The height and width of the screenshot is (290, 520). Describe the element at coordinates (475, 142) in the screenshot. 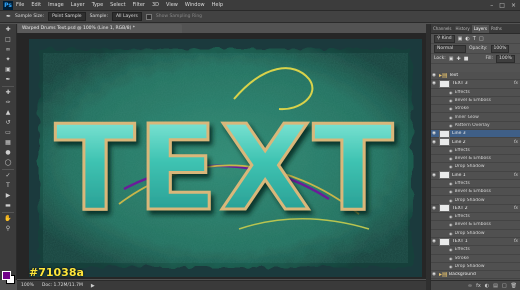

I see `layer-row: ◉ Line 2 fx` at that location.